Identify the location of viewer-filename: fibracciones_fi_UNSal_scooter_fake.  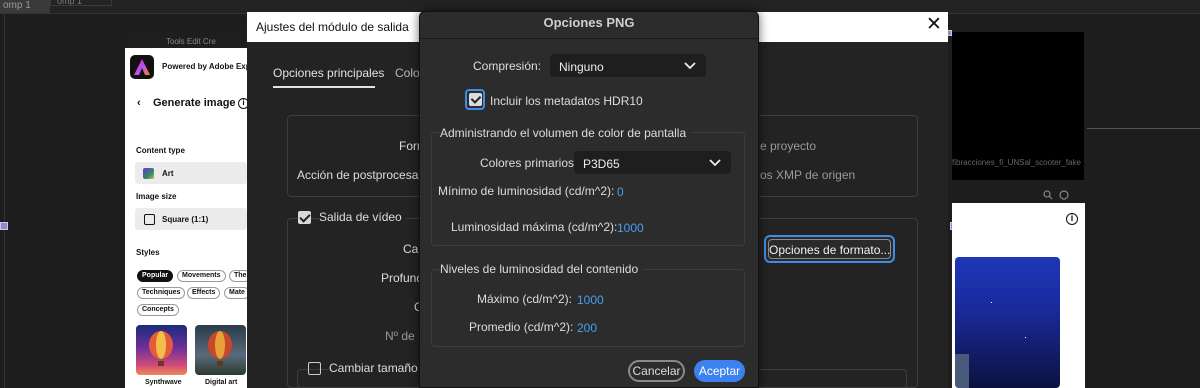
(1016, 162).